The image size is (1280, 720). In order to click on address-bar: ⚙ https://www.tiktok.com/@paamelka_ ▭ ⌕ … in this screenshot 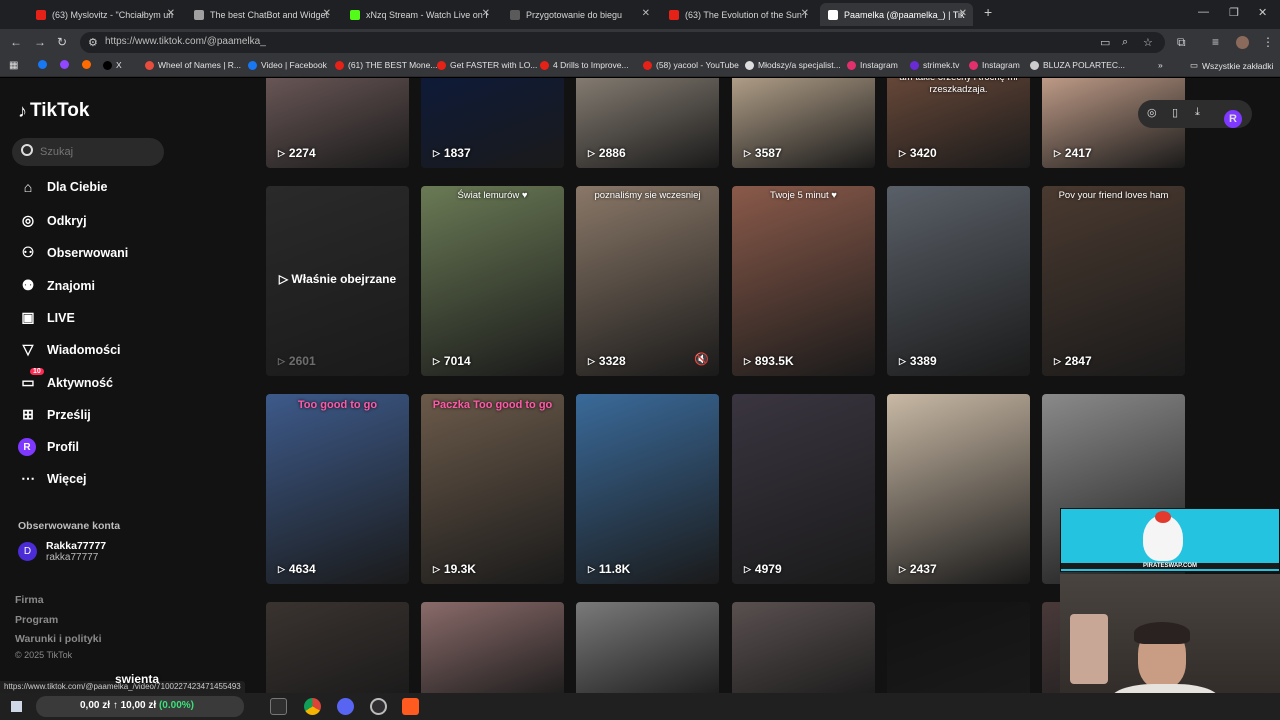, I will do `click(622, 42)`.